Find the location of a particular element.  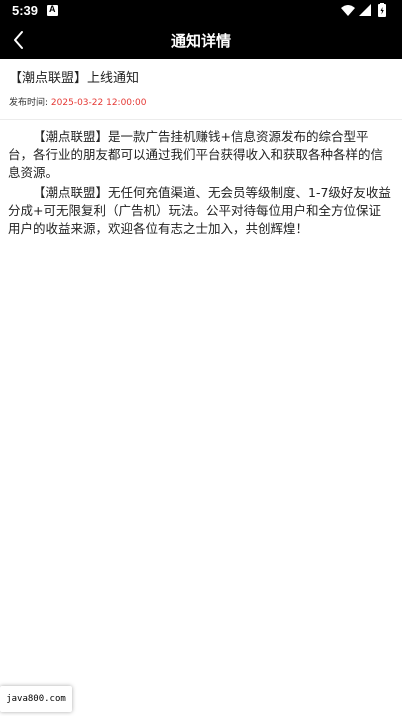

status-icons is located at coordinates (366, 11).